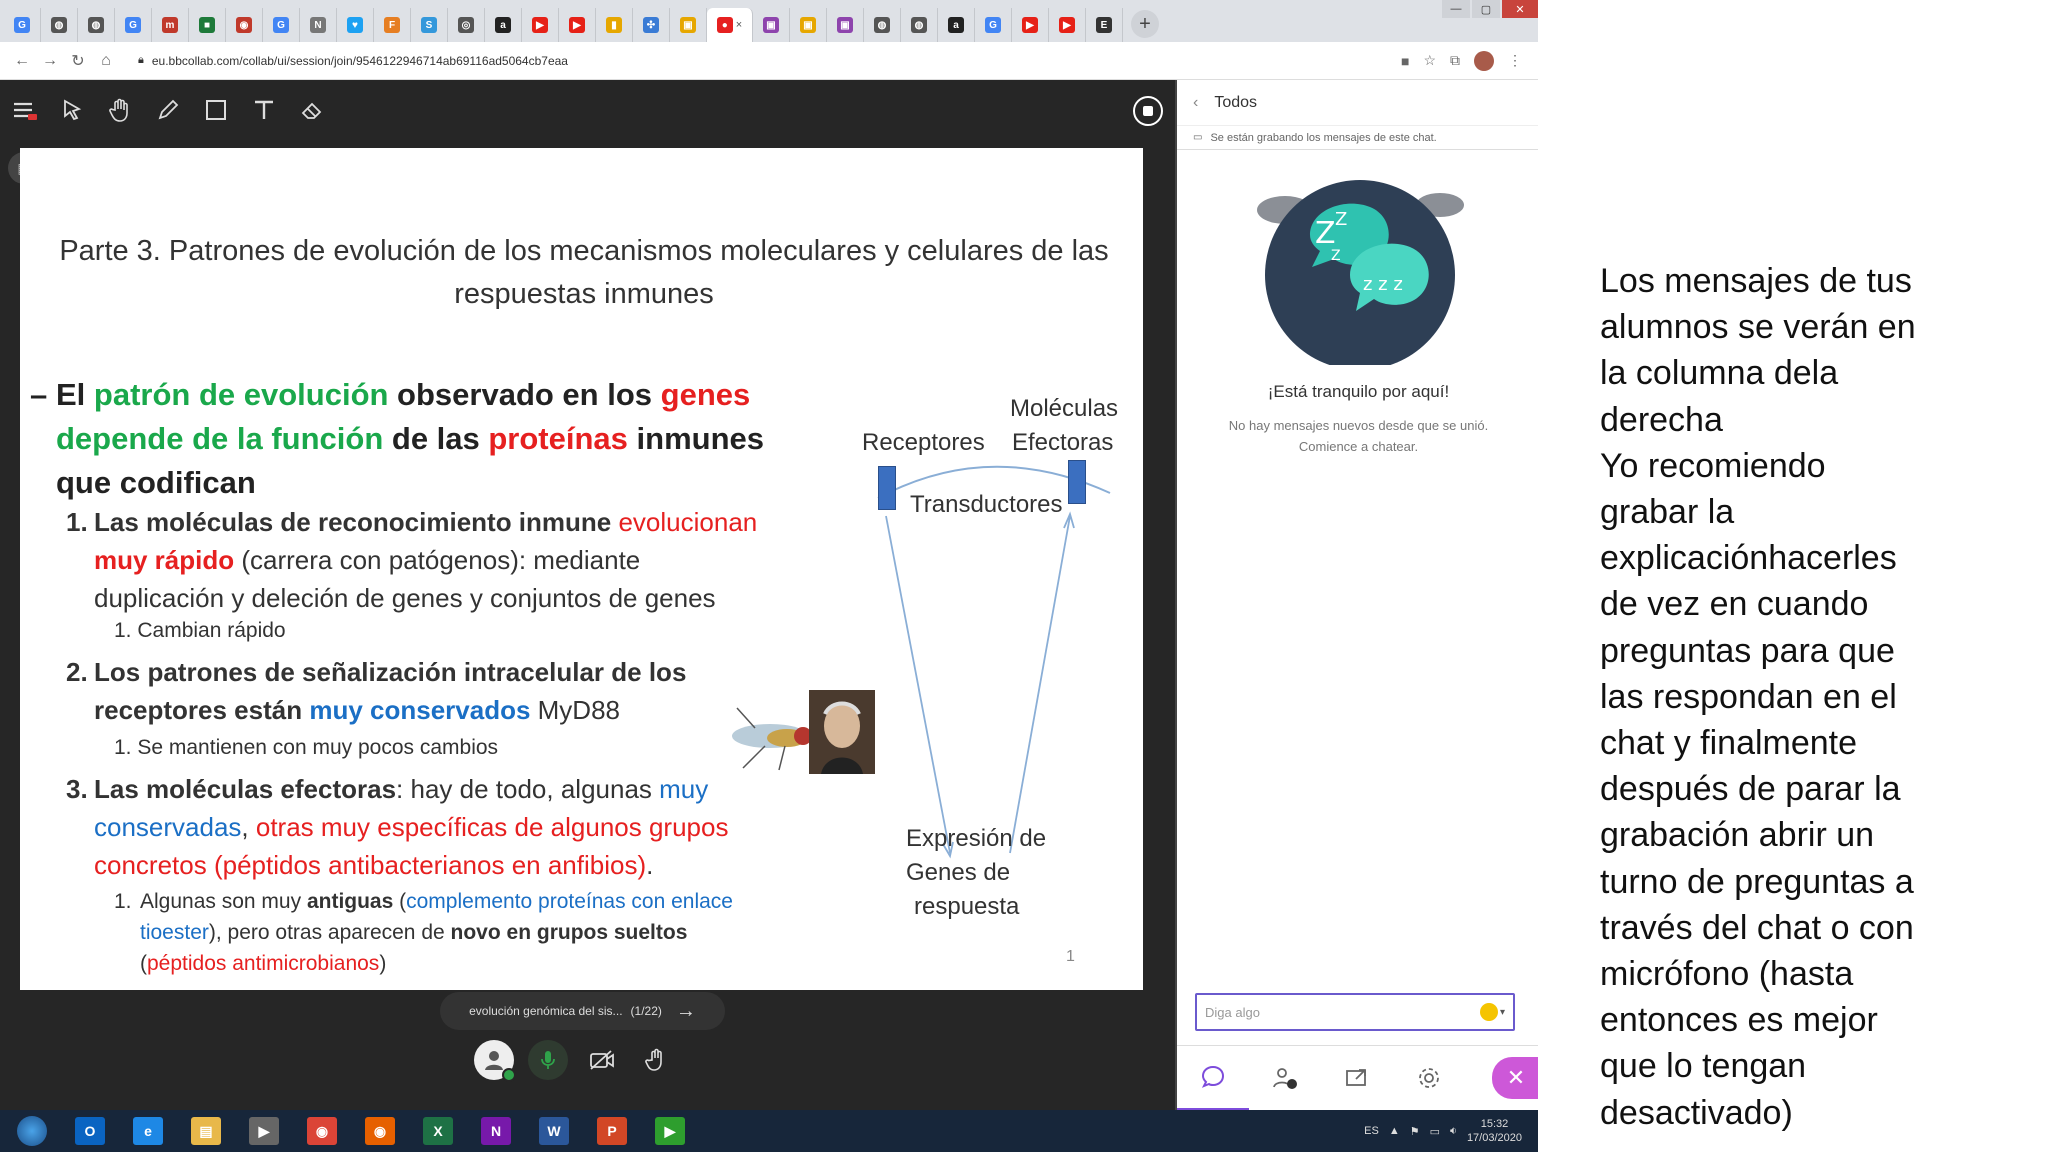 This screenshot has width=2048, height=1152. I want to click on home-icon: ⌂, so click(106, 61).